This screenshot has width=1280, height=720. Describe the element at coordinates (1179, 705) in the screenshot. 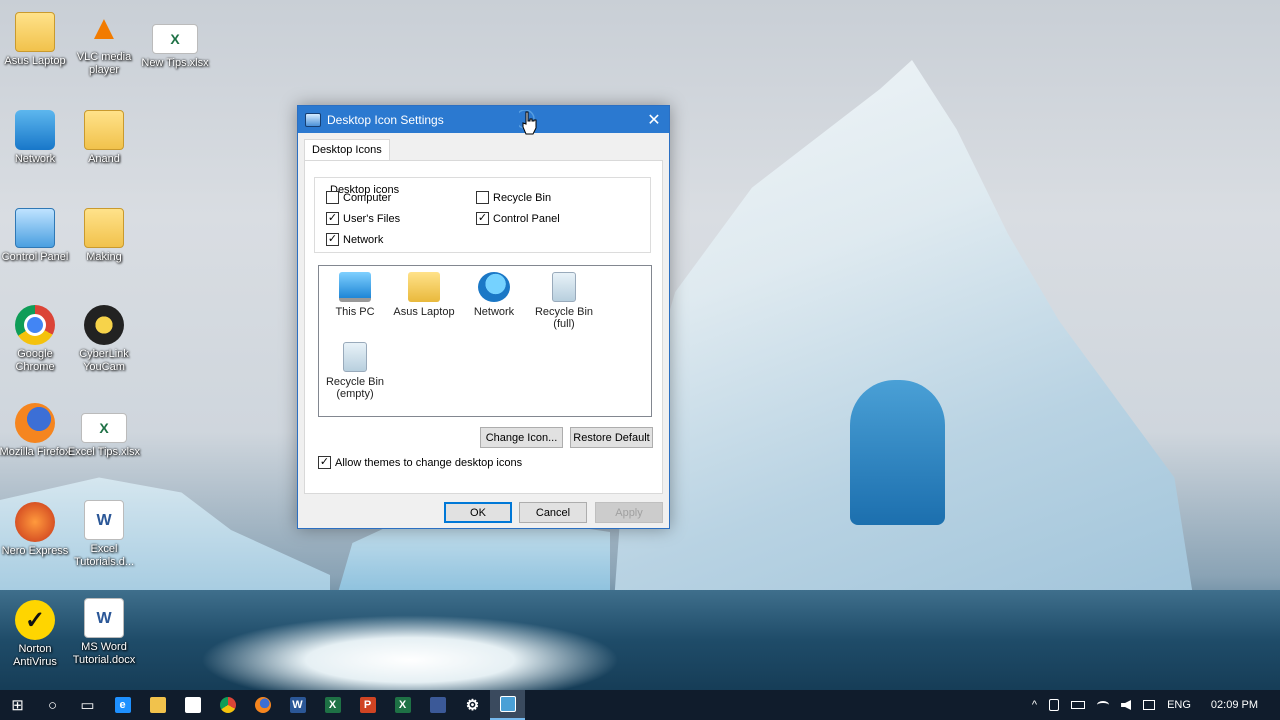

I see `tray-language: ENG` at that location.